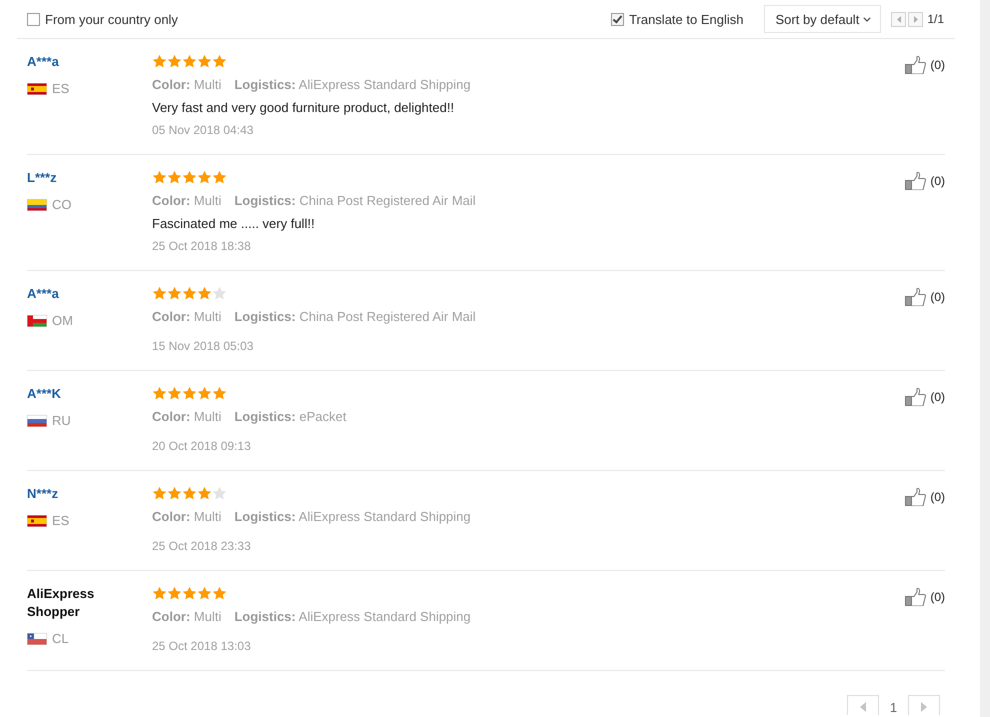 This screenshot has width=990, height=717. What do you see at coordinates (686, 19) in the screenshot?
I see `checkbox-label: Translate to English` at bounding box center [686, 19].